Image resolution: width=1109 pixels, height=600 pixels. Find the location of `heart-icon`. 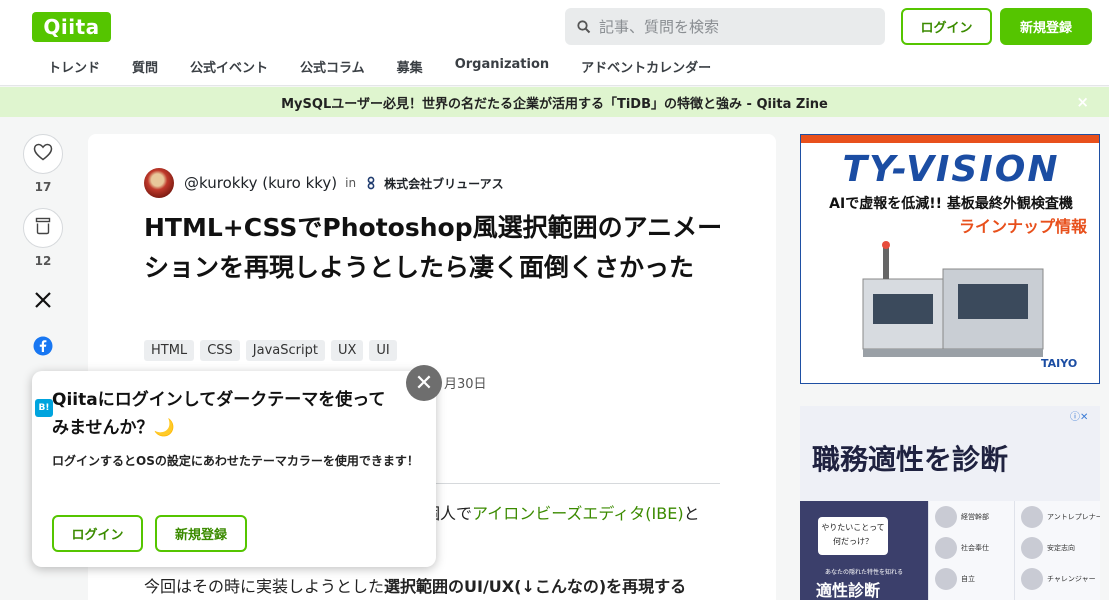

heart-icon is located at coordinates (43, 154).